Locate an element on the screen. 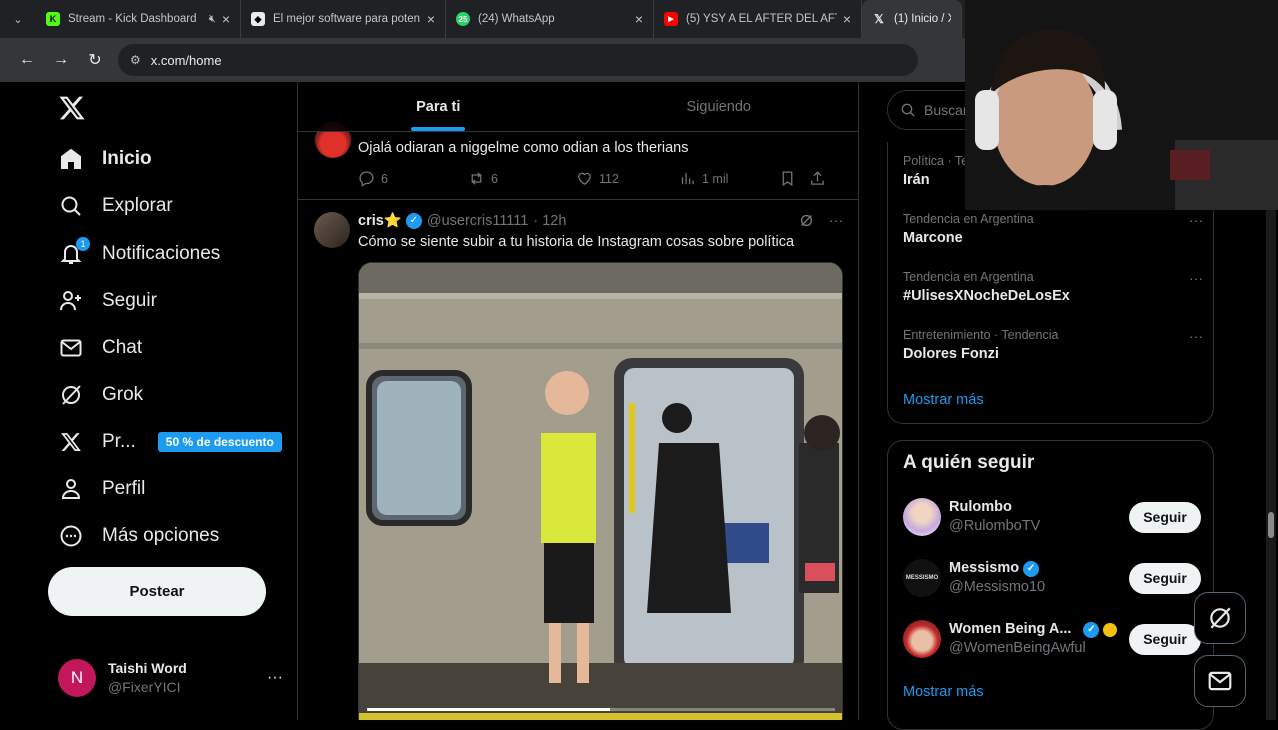  trend-item: Tendencia en Argentina Marcone ··· is located at coordinates (1053, 229).